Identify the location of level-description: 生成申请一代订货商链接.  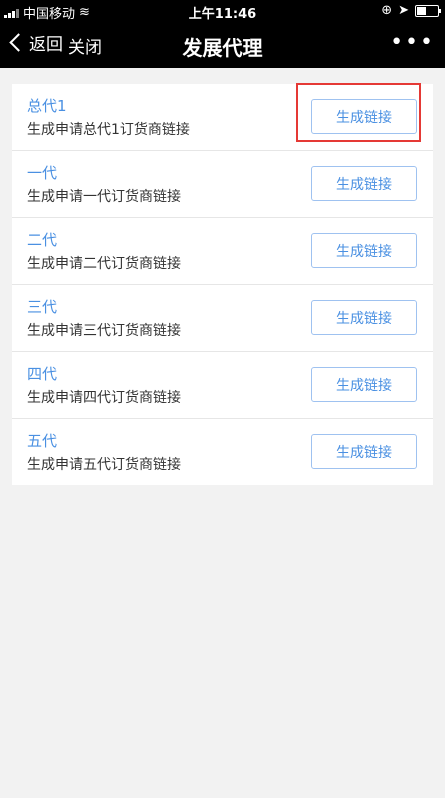
(104, 197).